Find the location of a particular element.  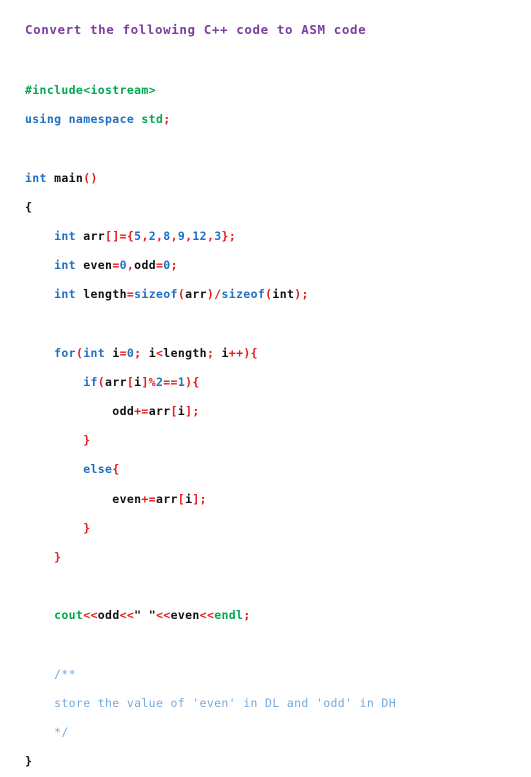

code-token: std is located at coordinates (152, 119).